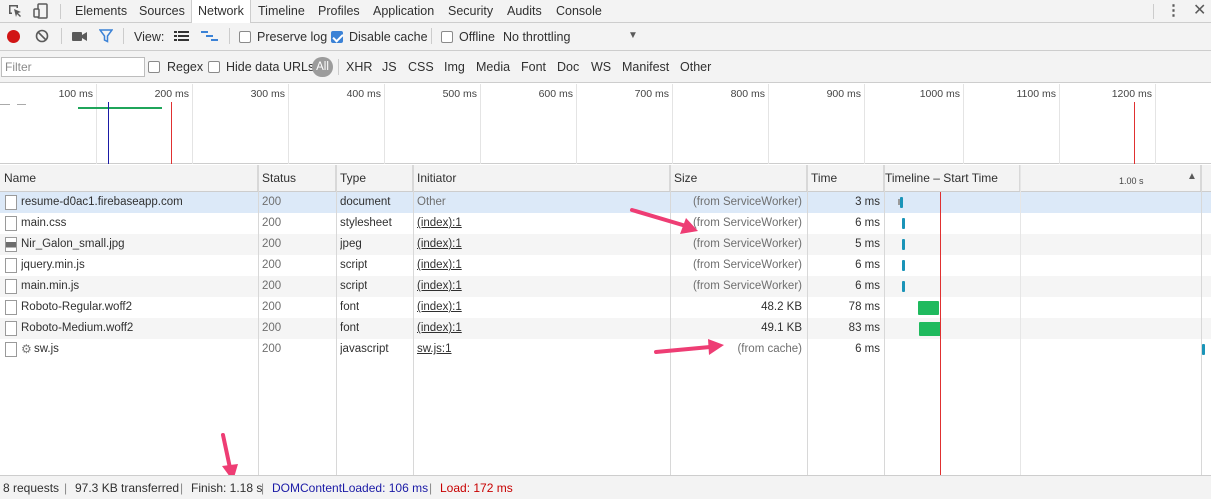 This screenshot has width=1211, height=499. Describe the element at coordinates (940, 333) in the screenshot. I see `load-event-line` at that location.